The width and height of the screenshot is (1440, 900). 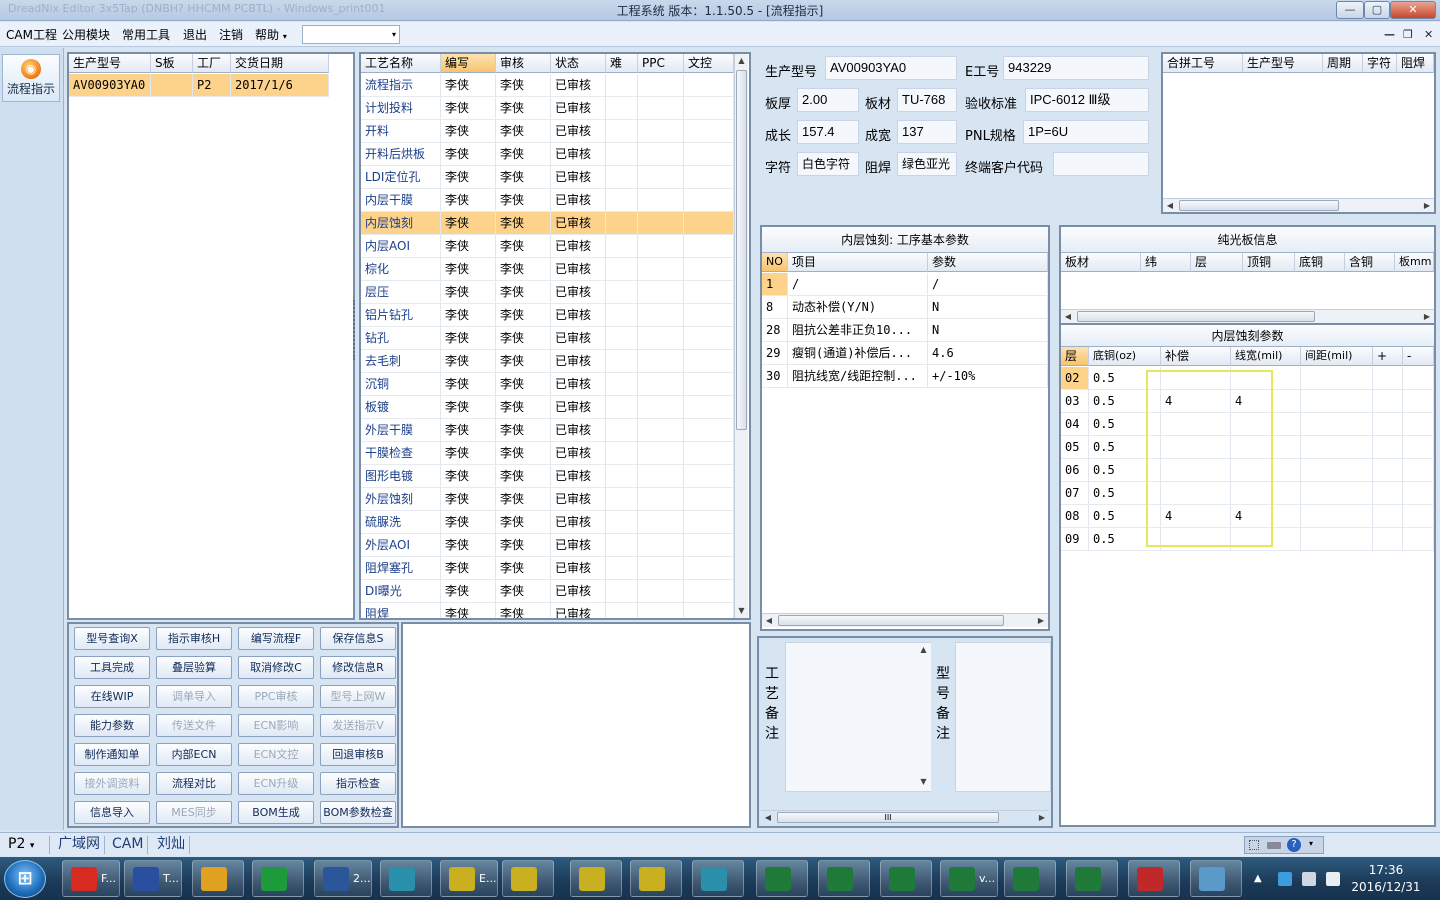 What do you see at coordinates (1258, 878) in the screenshot?
I see `tray-arrow-icon: ▲` at bounding box center [1258, 878].